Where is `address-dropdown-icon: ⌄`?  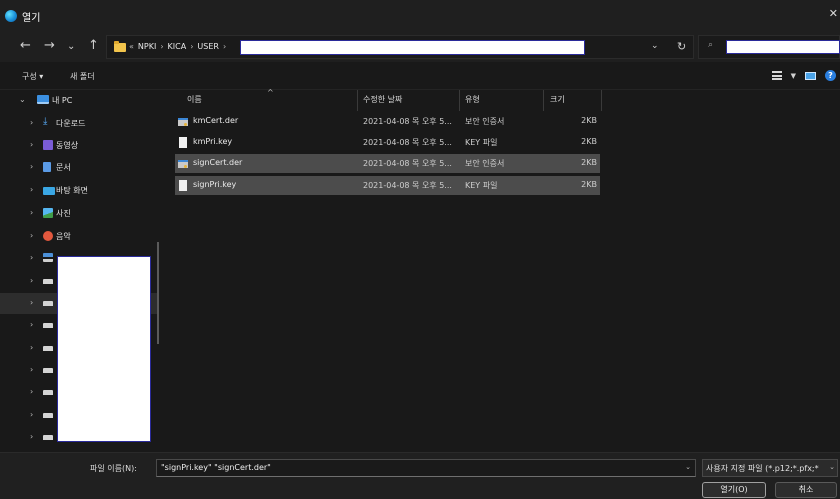
address-dropdown-icon: ⌄ is located at coordinates (655, 46).